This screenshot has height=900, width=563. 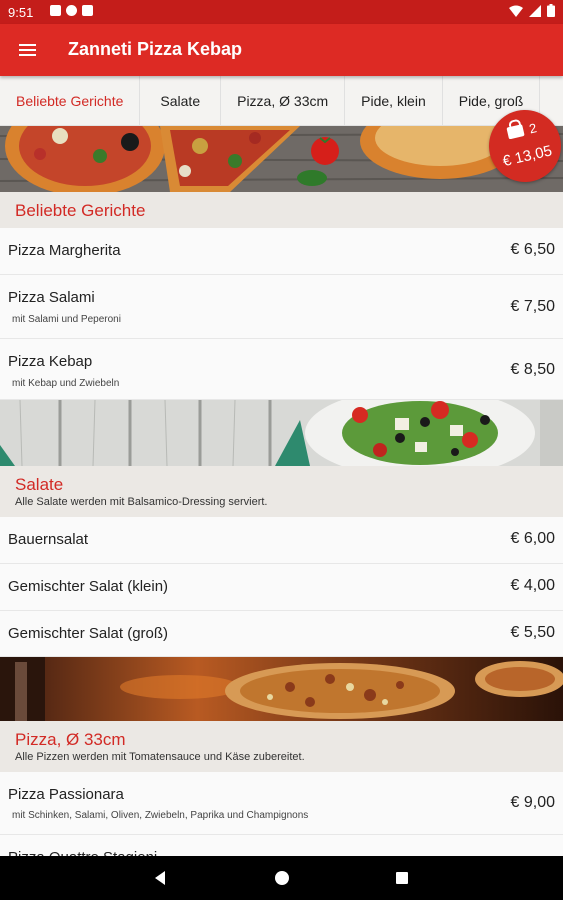 I want to click on item-name: Bauernsalat, so click(x=48, y=539).